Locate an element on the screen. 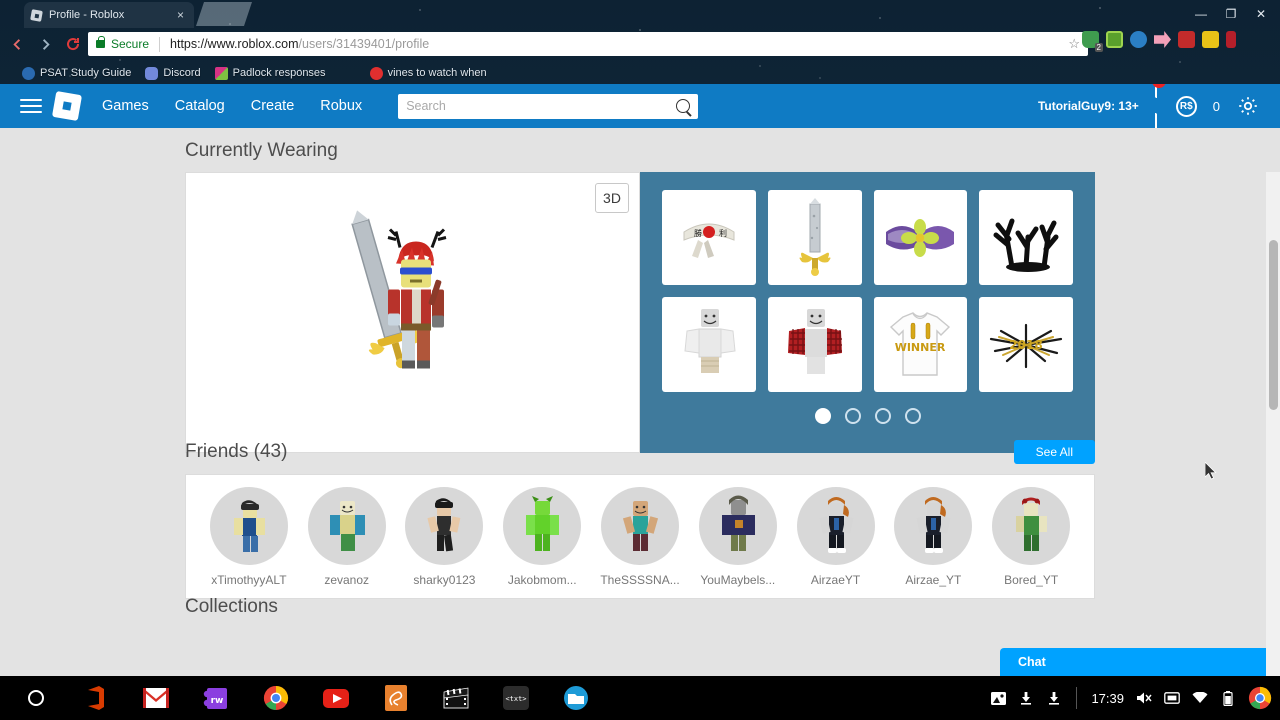 This screenshot has height=720, width=1280. screen-icon is located at coordinates (1172, 698).